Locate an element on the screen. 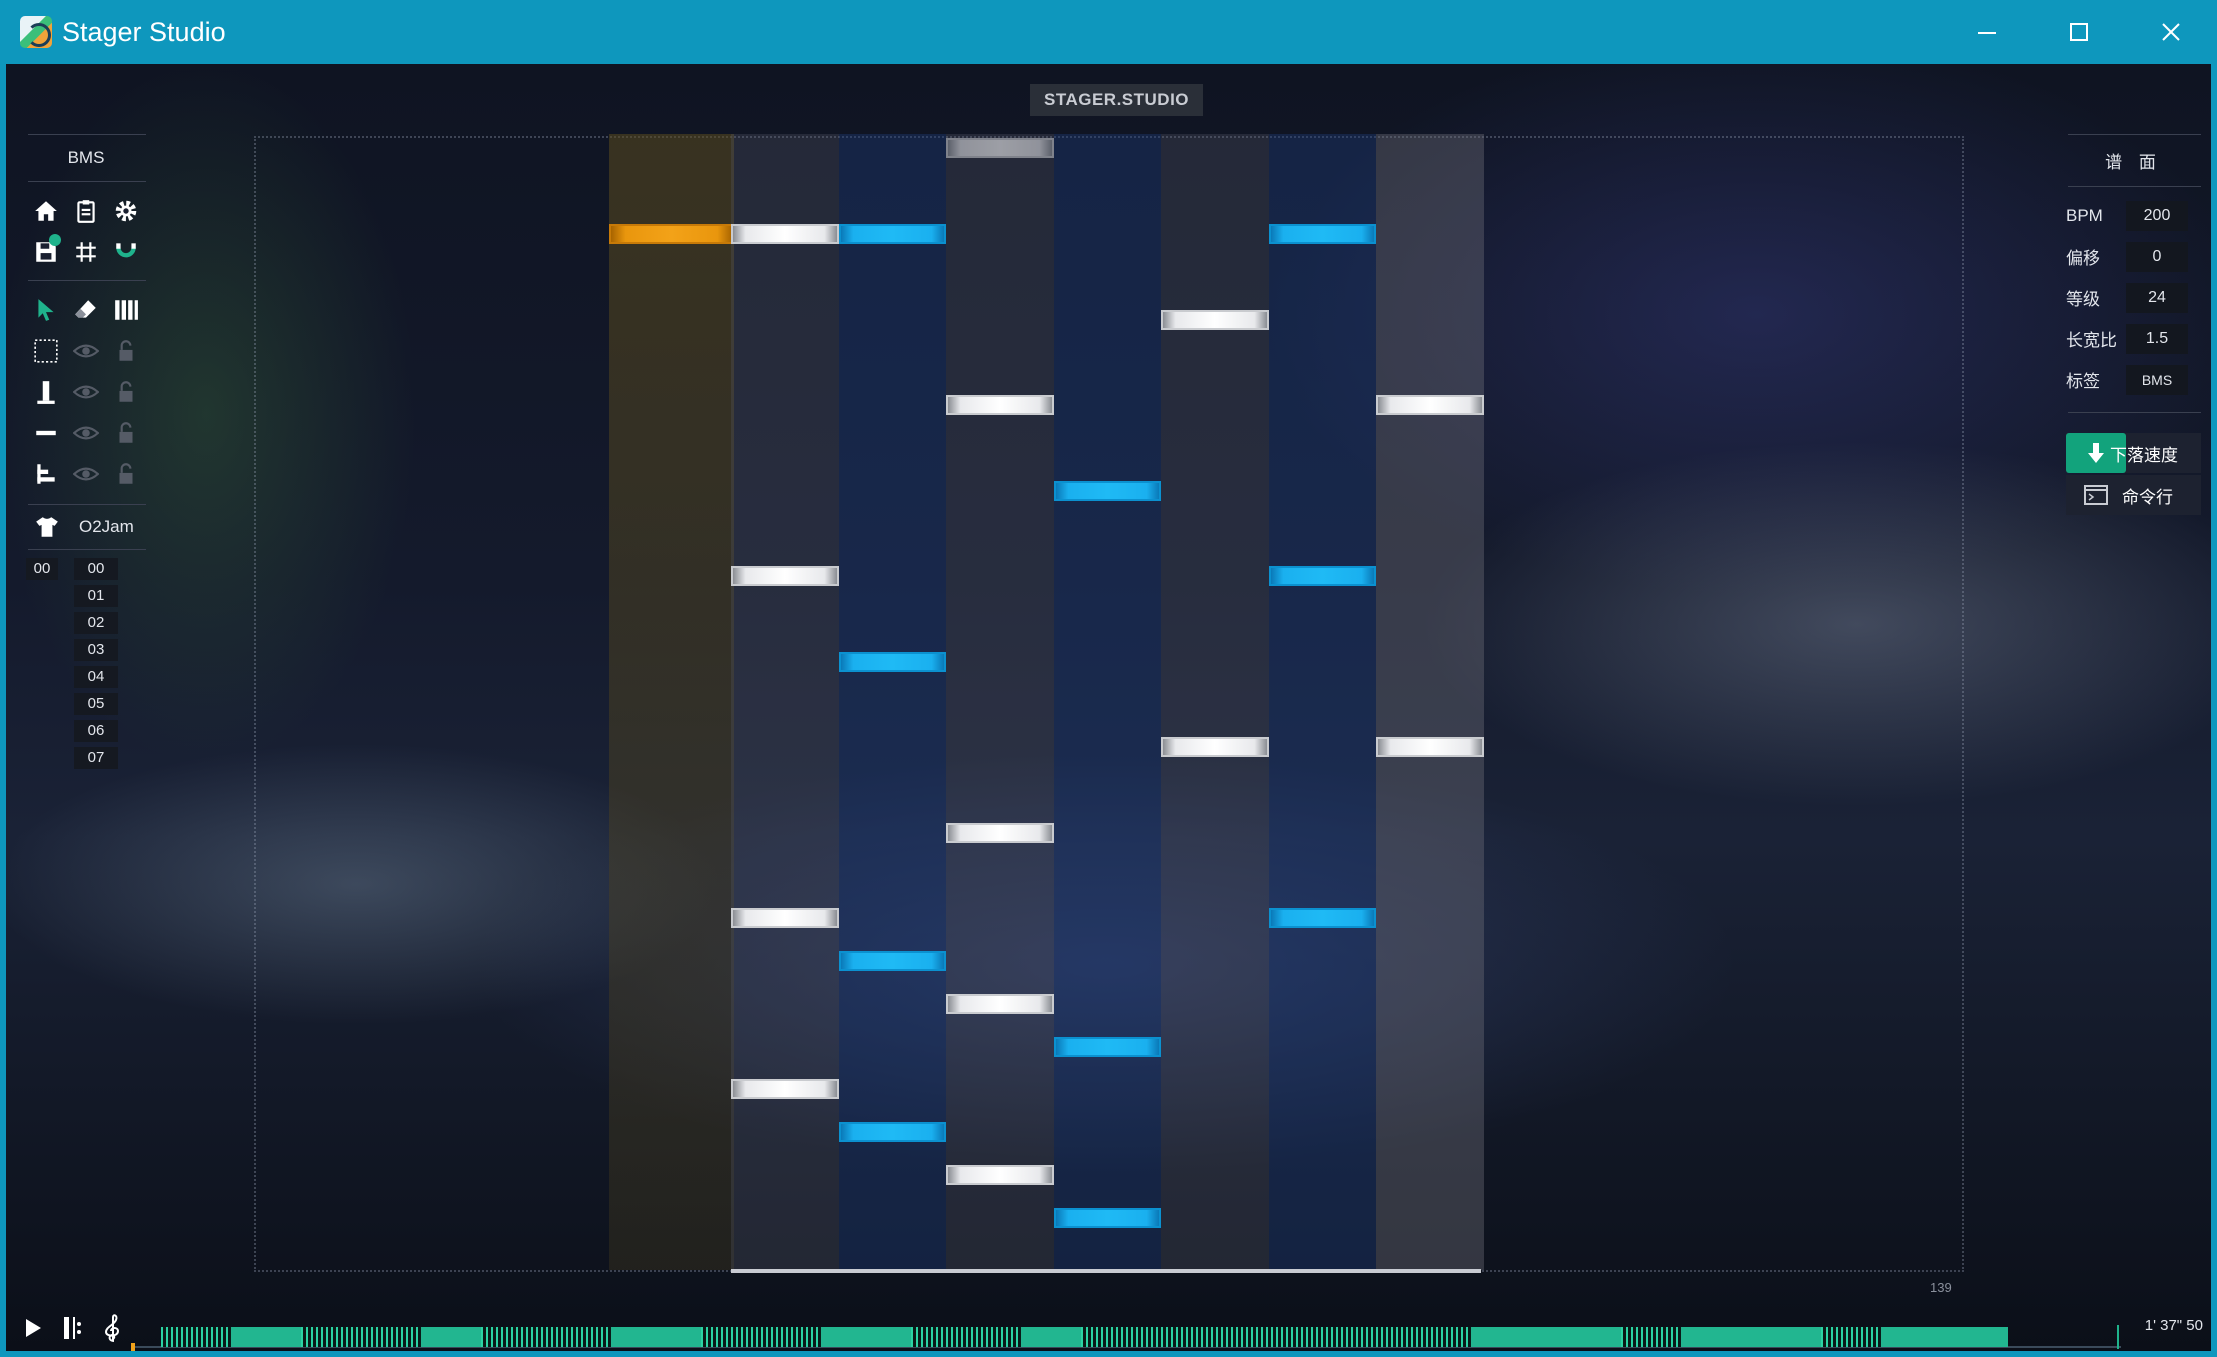 The image size is (2217, 1357). layer-item: 05 is located at coordinates (96, 704).